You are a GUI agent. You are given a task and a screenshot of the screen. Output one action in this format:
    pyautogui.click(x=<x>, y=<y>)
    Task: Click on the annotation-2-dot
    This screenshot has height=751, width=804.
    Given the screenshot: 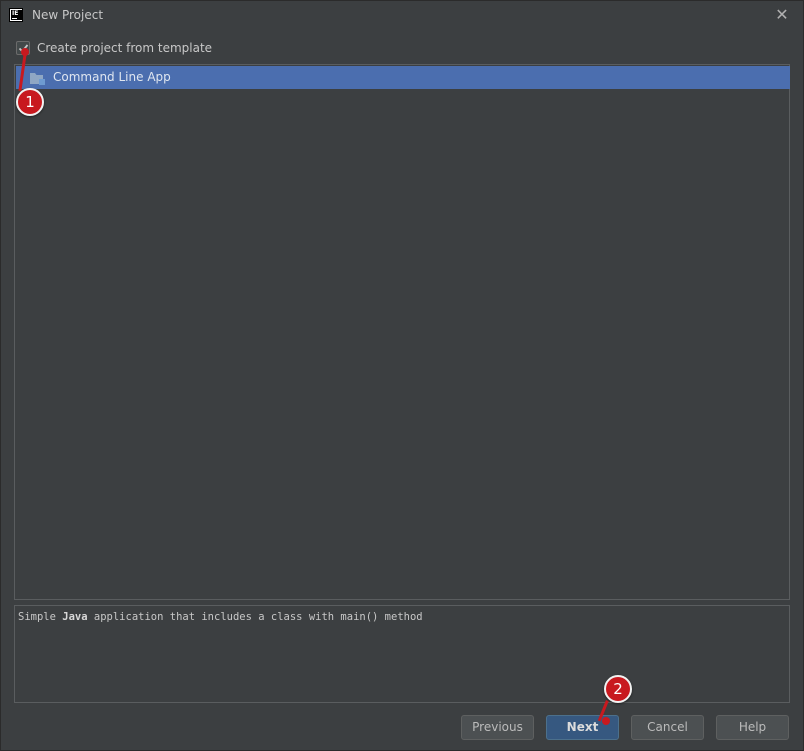 What is the action you would take?
    pyautogui.click(x=606, y=721)
    